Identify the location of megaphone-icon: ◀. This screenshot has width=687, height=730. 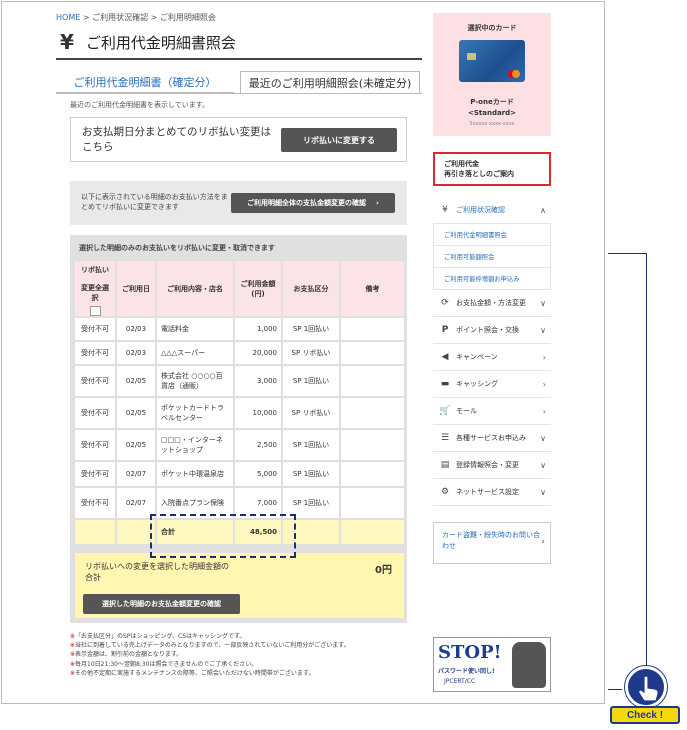
(445, 357).